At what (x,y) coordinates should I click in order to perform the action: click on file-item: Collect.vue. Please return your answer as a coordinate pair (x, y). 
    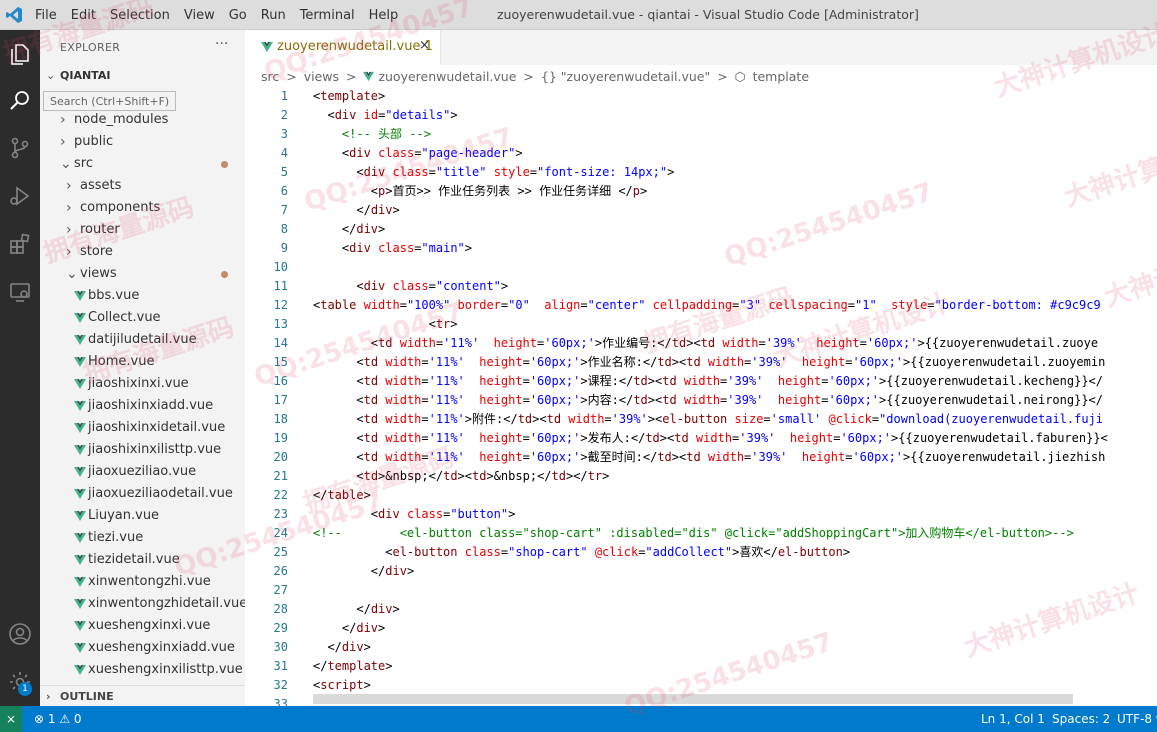
    Looking at the image, I should click on (142, 318).